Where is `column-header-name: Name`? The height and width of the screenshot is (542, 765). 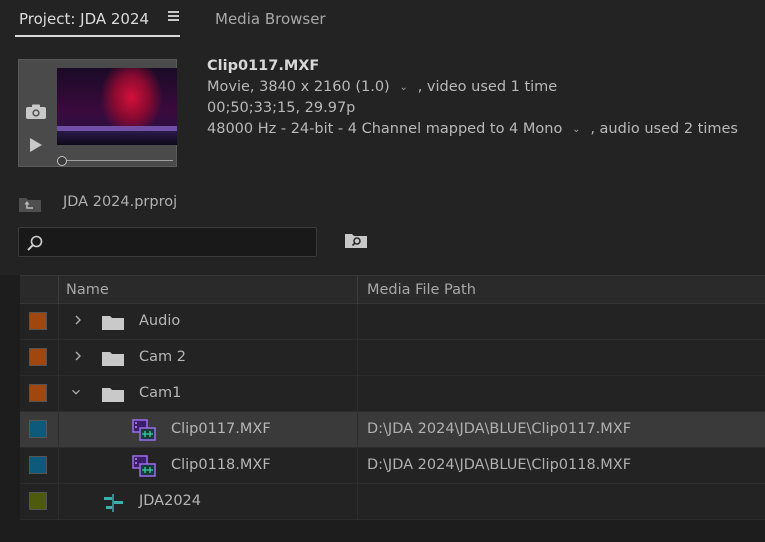
column-header-name: Name is located at coordinates (87, 290).